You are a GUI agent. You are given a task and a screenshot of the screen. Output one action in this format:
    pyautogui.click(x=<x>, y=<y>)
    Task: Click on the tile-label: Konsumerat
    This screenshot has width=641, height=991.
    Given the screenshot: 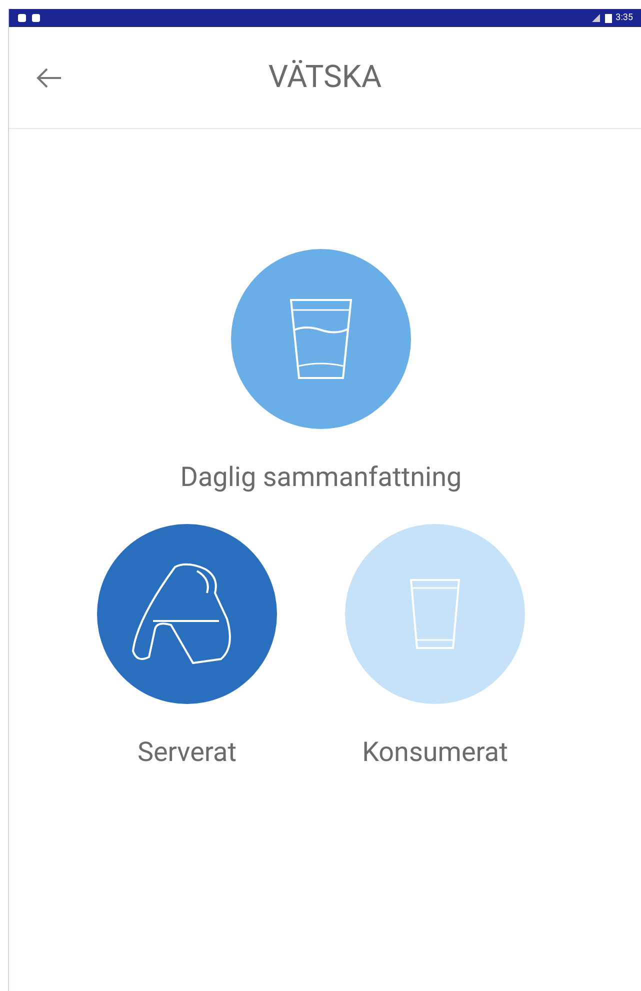 What is the action you would take?
    pyautogui.click(x=435, y=752)
    